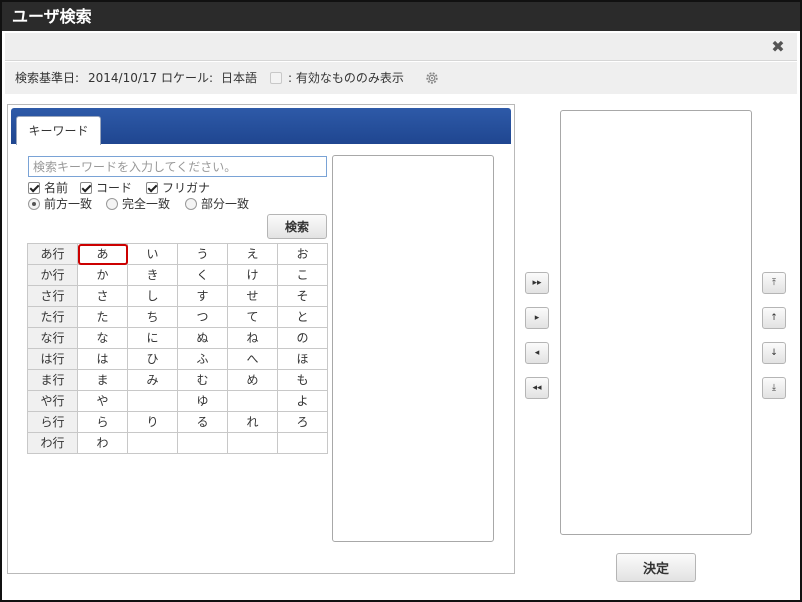  What do you see at coordinates (152, 317) in the screenshot?
I see `kana-cell: ち` at bounding box center [152, 317].